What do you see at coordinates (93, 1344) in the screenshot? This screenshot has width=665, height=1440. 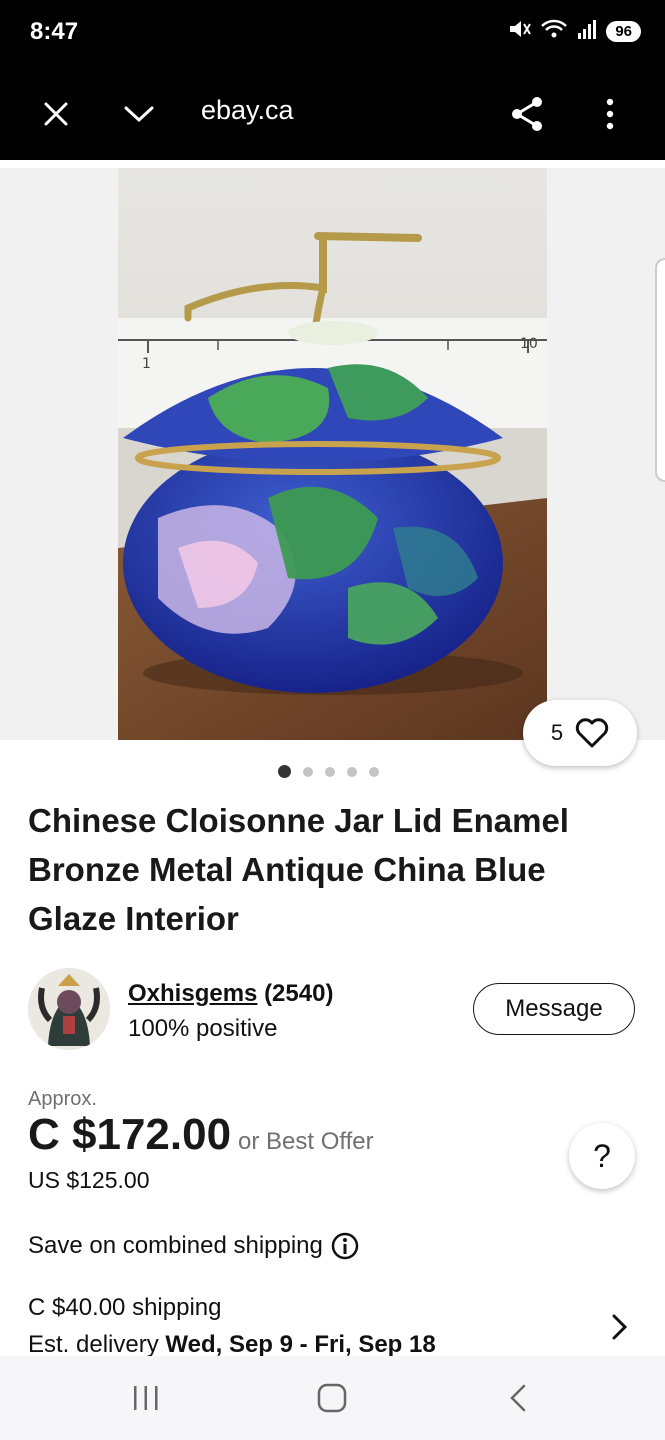 I see `delivery-prefix: Est. delivery` at bounding box center [93, 1344].